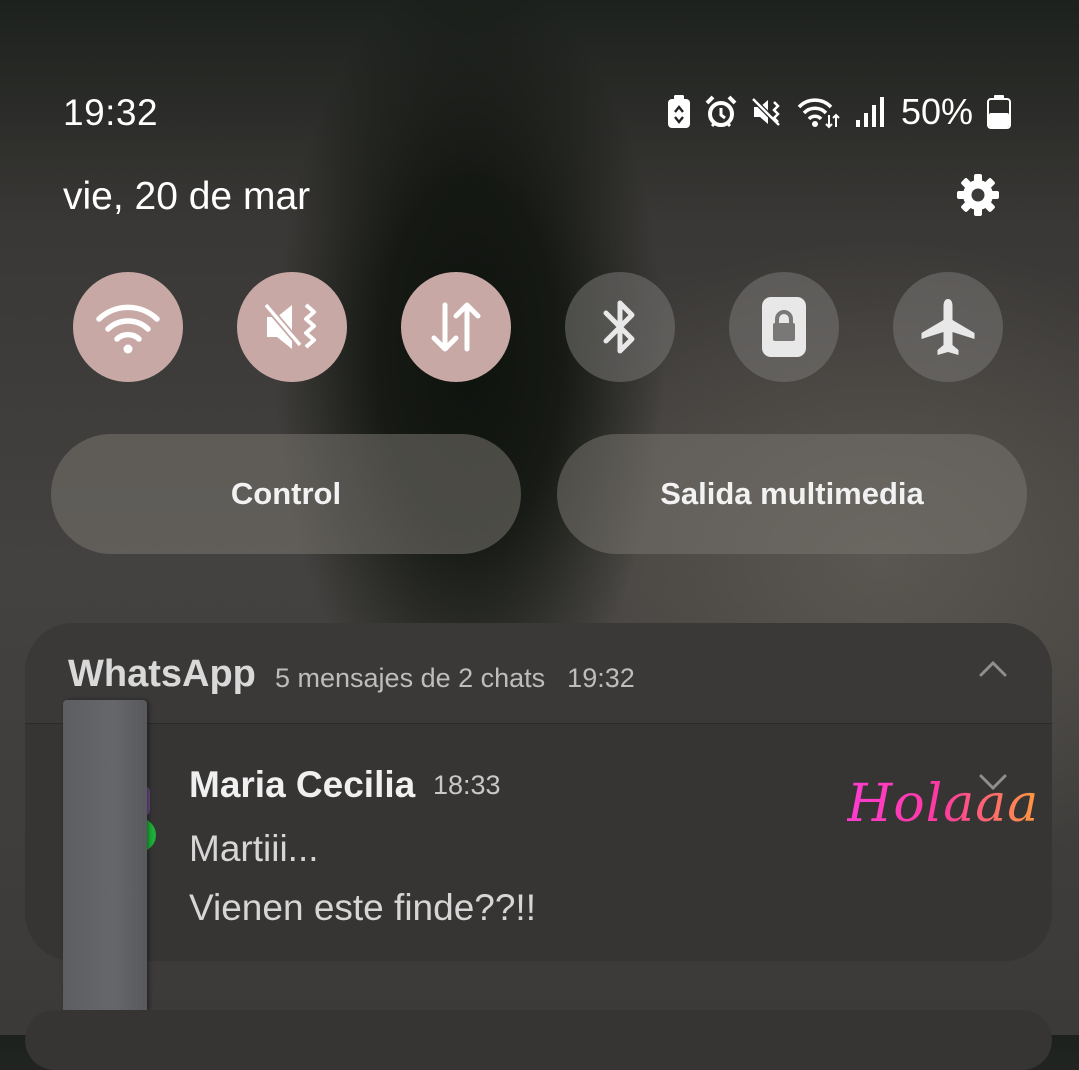  I want to click on status-icons: 50%, so click(839, 111).